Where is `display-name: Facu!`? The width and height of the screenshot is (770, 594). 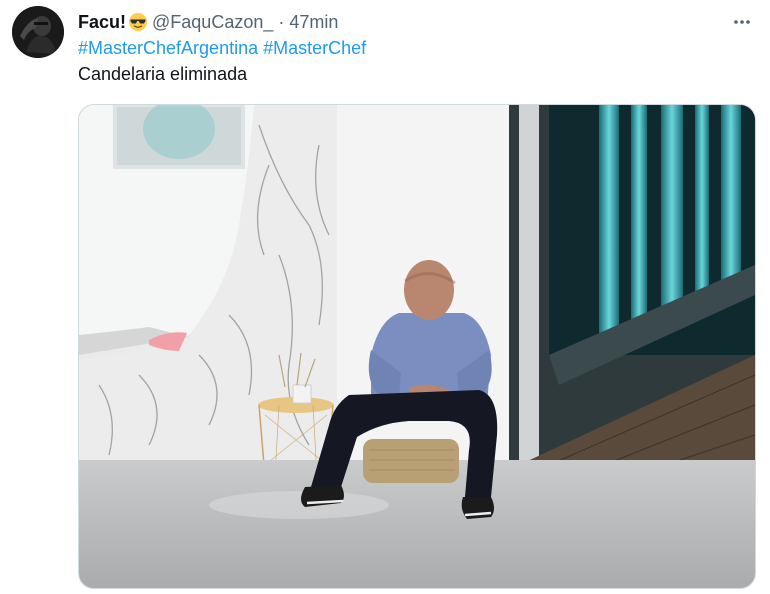 display-name: Facu! is located at coordinates (102, 22).